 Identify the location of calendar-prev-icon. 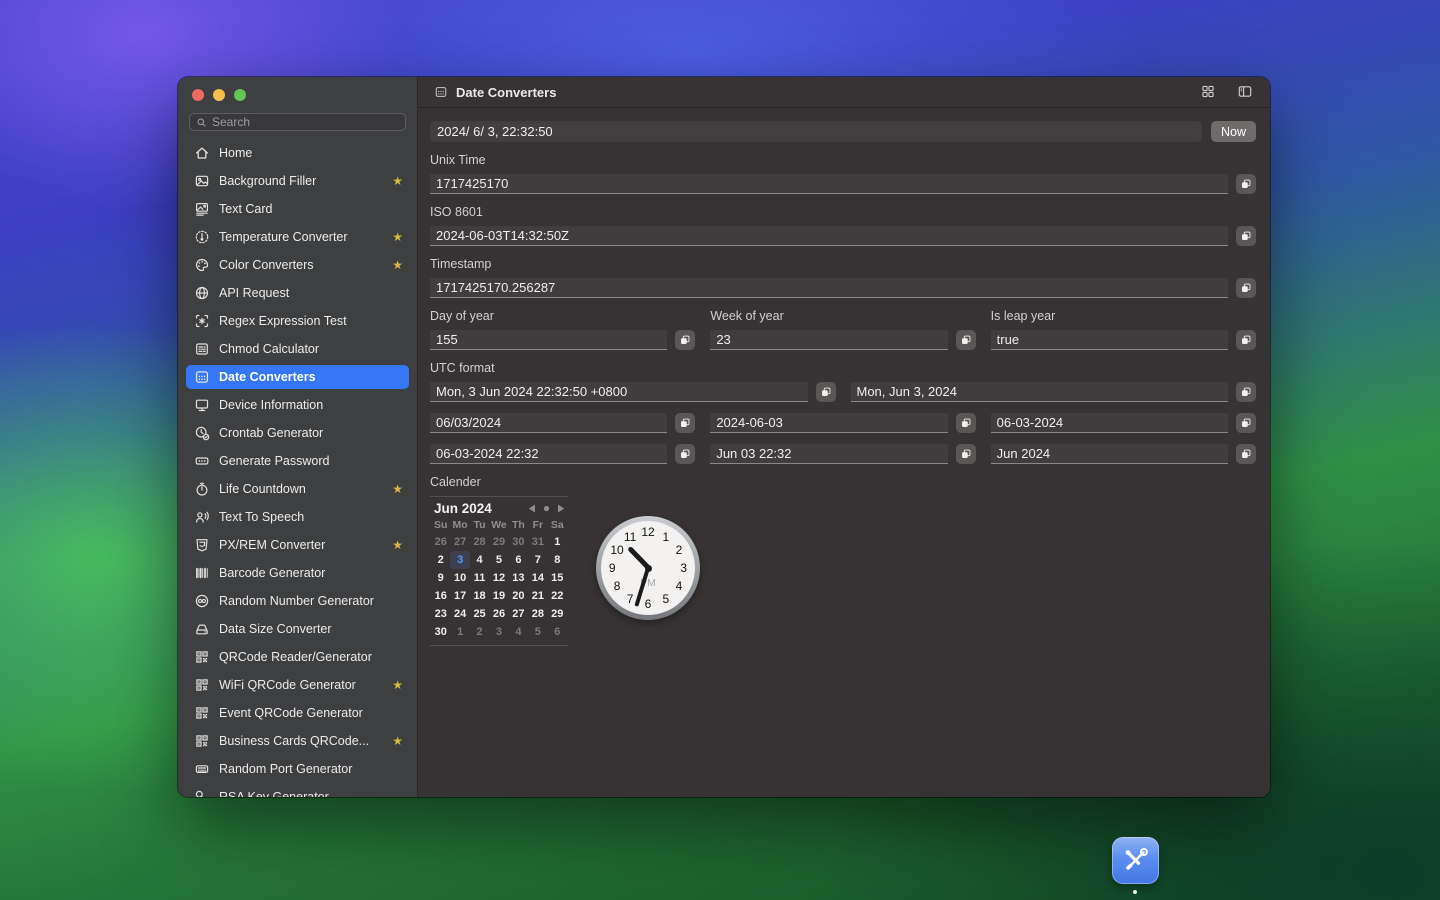
(532, 508).